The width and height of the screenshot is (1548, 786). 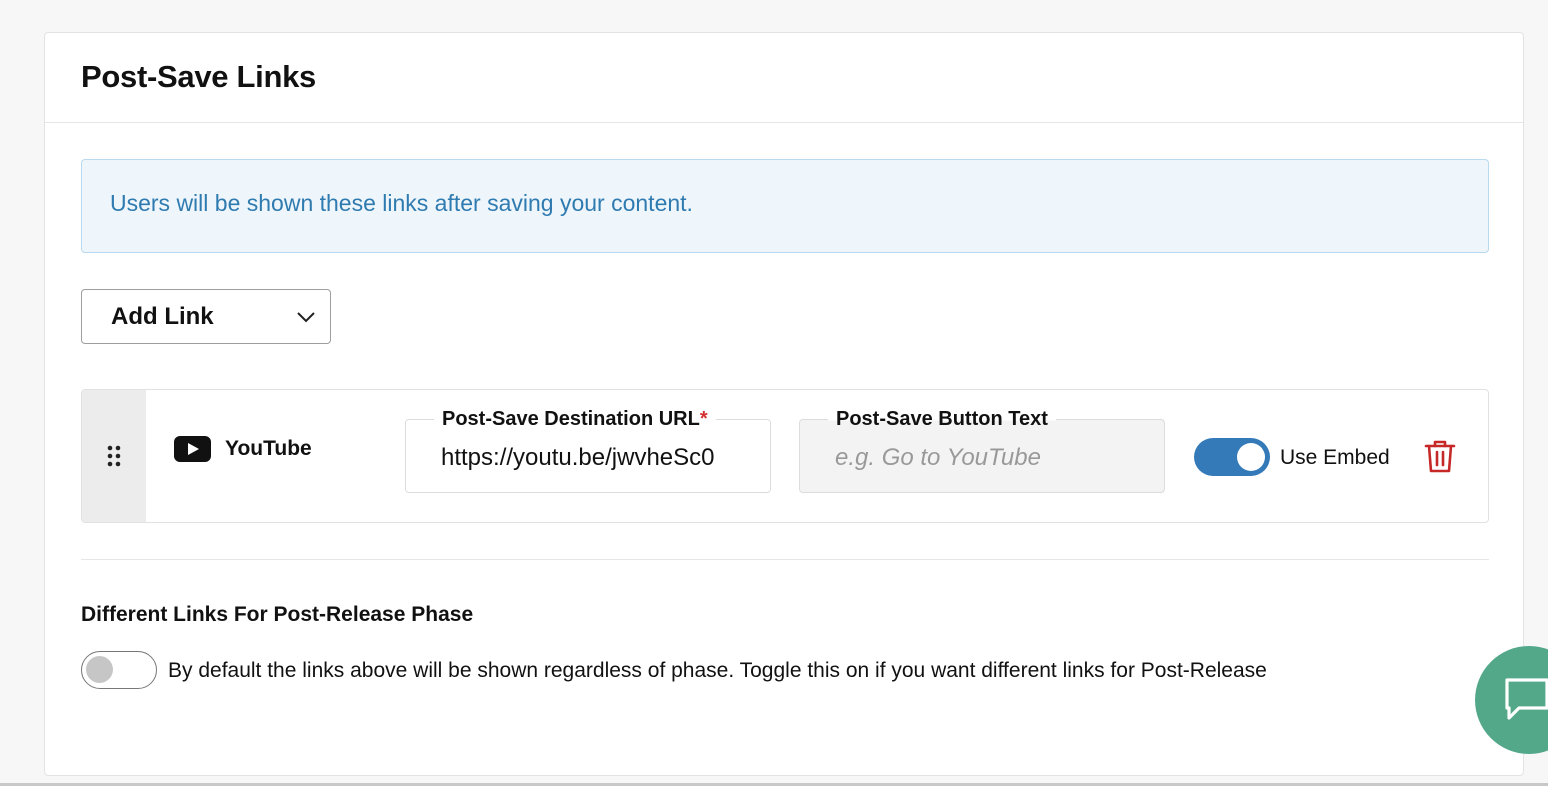 What do you see at coordinates (198, 76) in the screenshot?
I see `page-title: Post-Save Links` at bounding box center [198, 76].